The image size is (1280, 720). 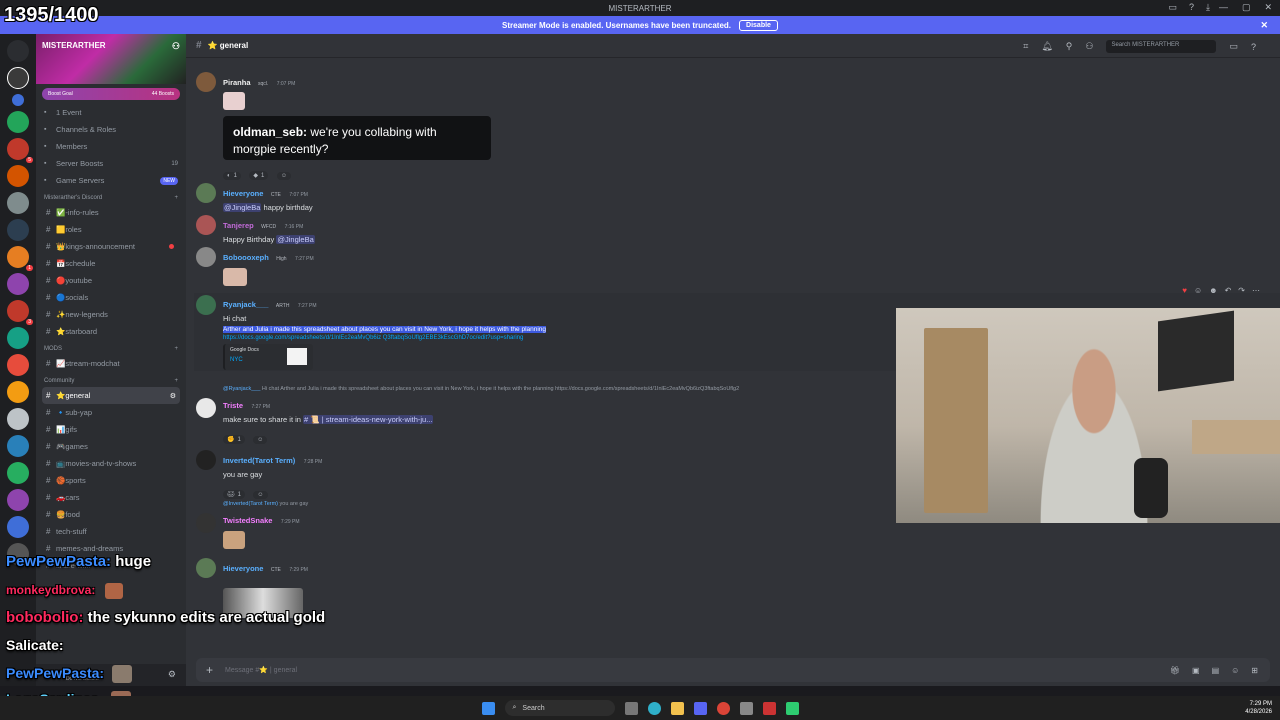 I want to click on channel-item: # 🍔food, so click(x=111, y=514).